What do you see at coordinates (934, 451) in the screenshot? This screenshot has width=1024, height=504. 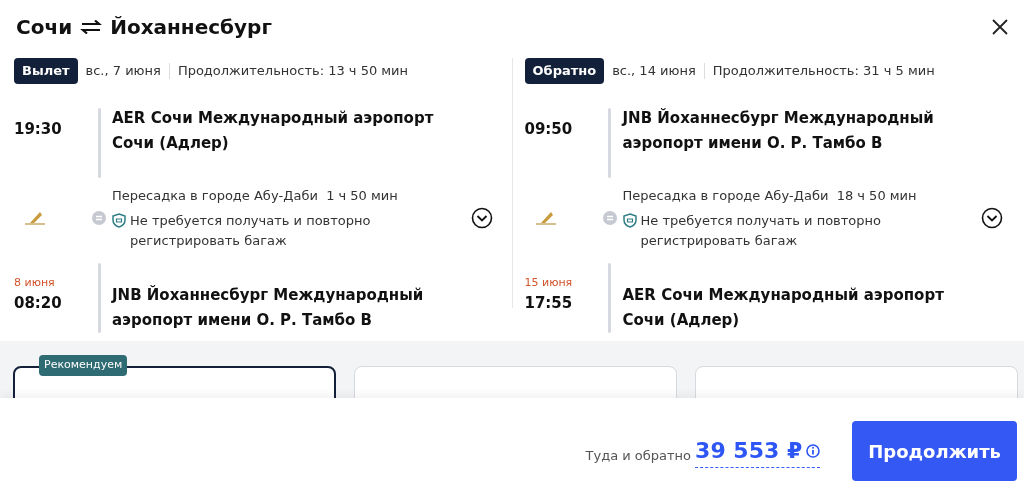 I see `continue-button: Продолжить` at bounding box center [934, 451].